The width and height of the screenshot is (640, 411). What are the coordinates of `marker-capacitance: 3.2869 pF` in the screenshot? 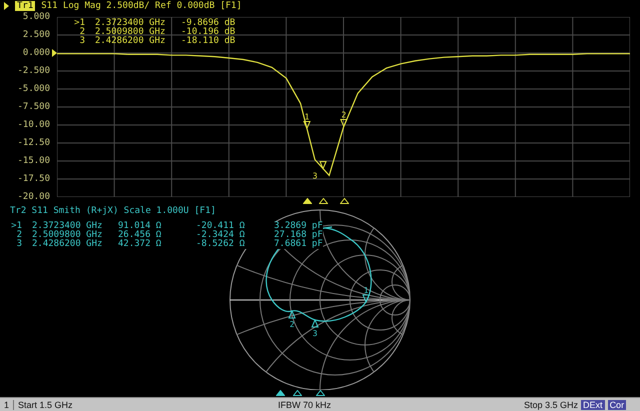 It's located at (298, 226).